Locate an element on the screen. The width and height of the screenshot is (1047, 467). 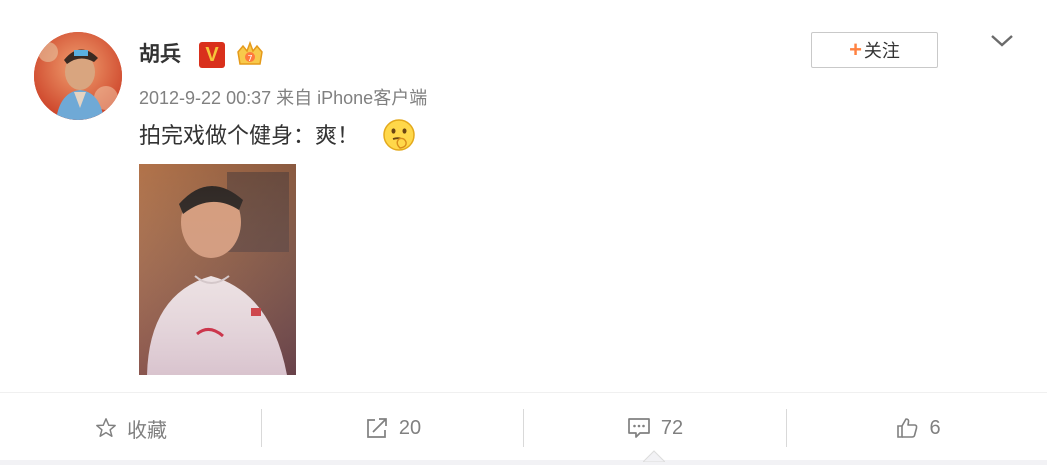
thumbs-up-icon is located at coordinates (907, 428).